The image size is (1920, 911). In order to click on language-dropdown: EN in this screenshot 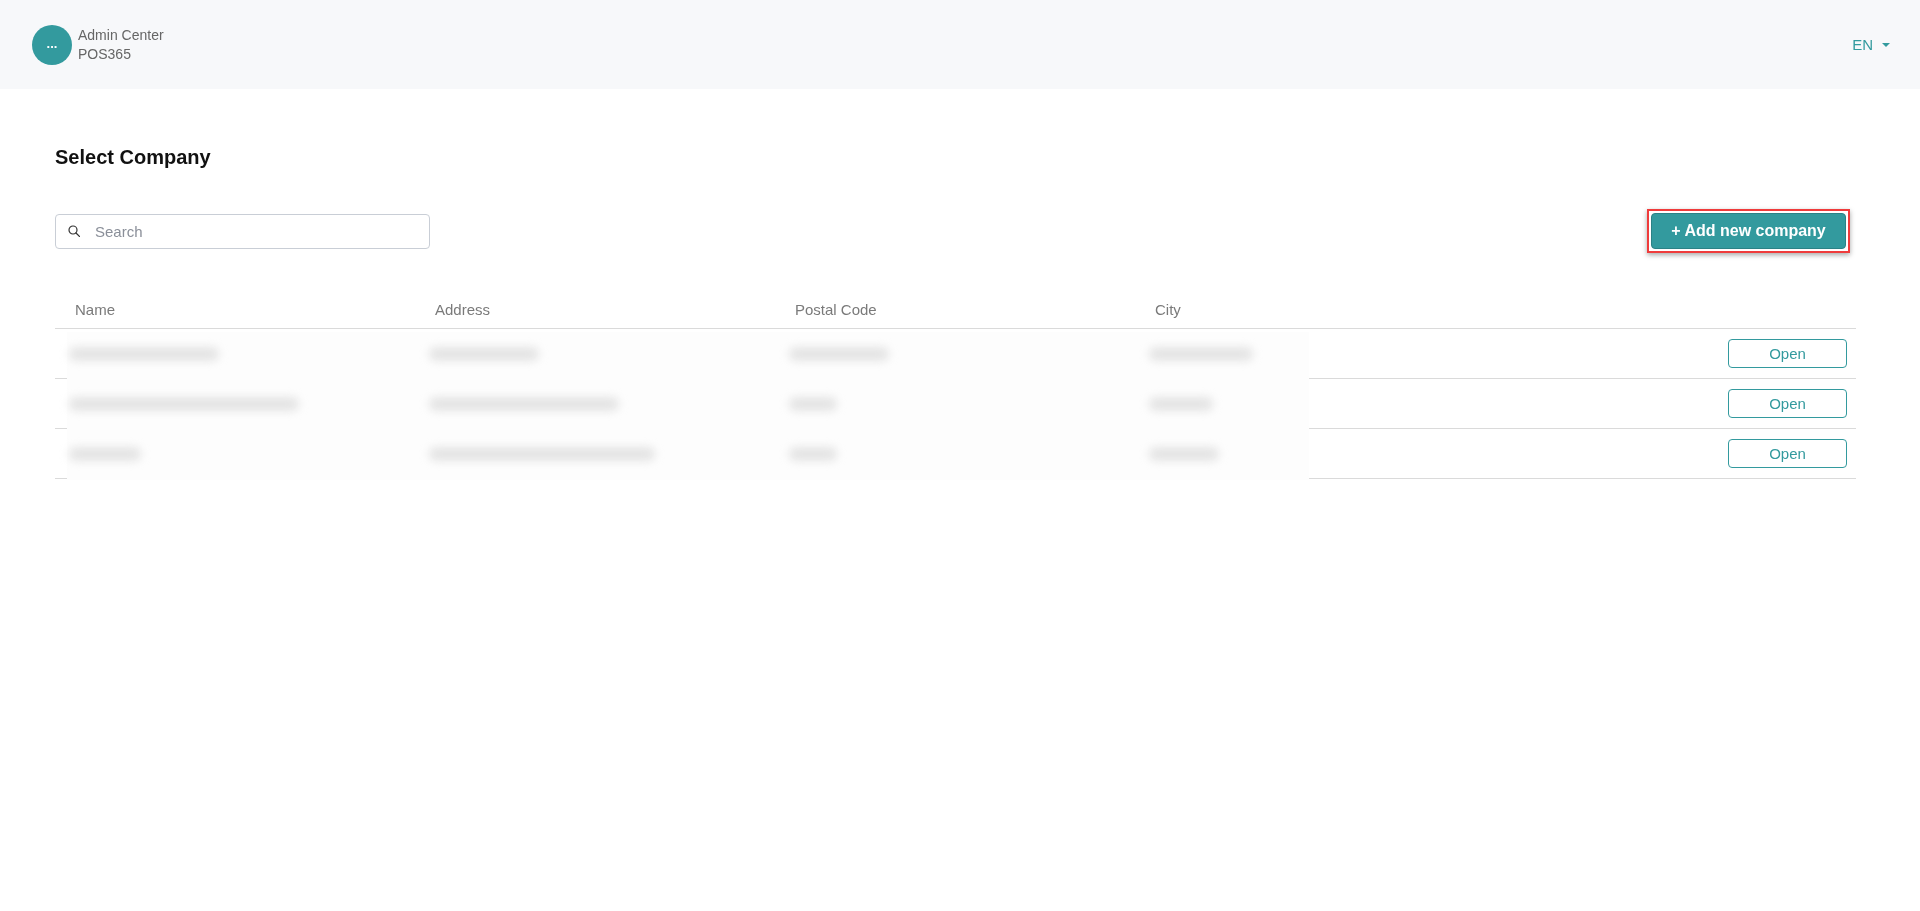, I will do `click(1871, 44)`.